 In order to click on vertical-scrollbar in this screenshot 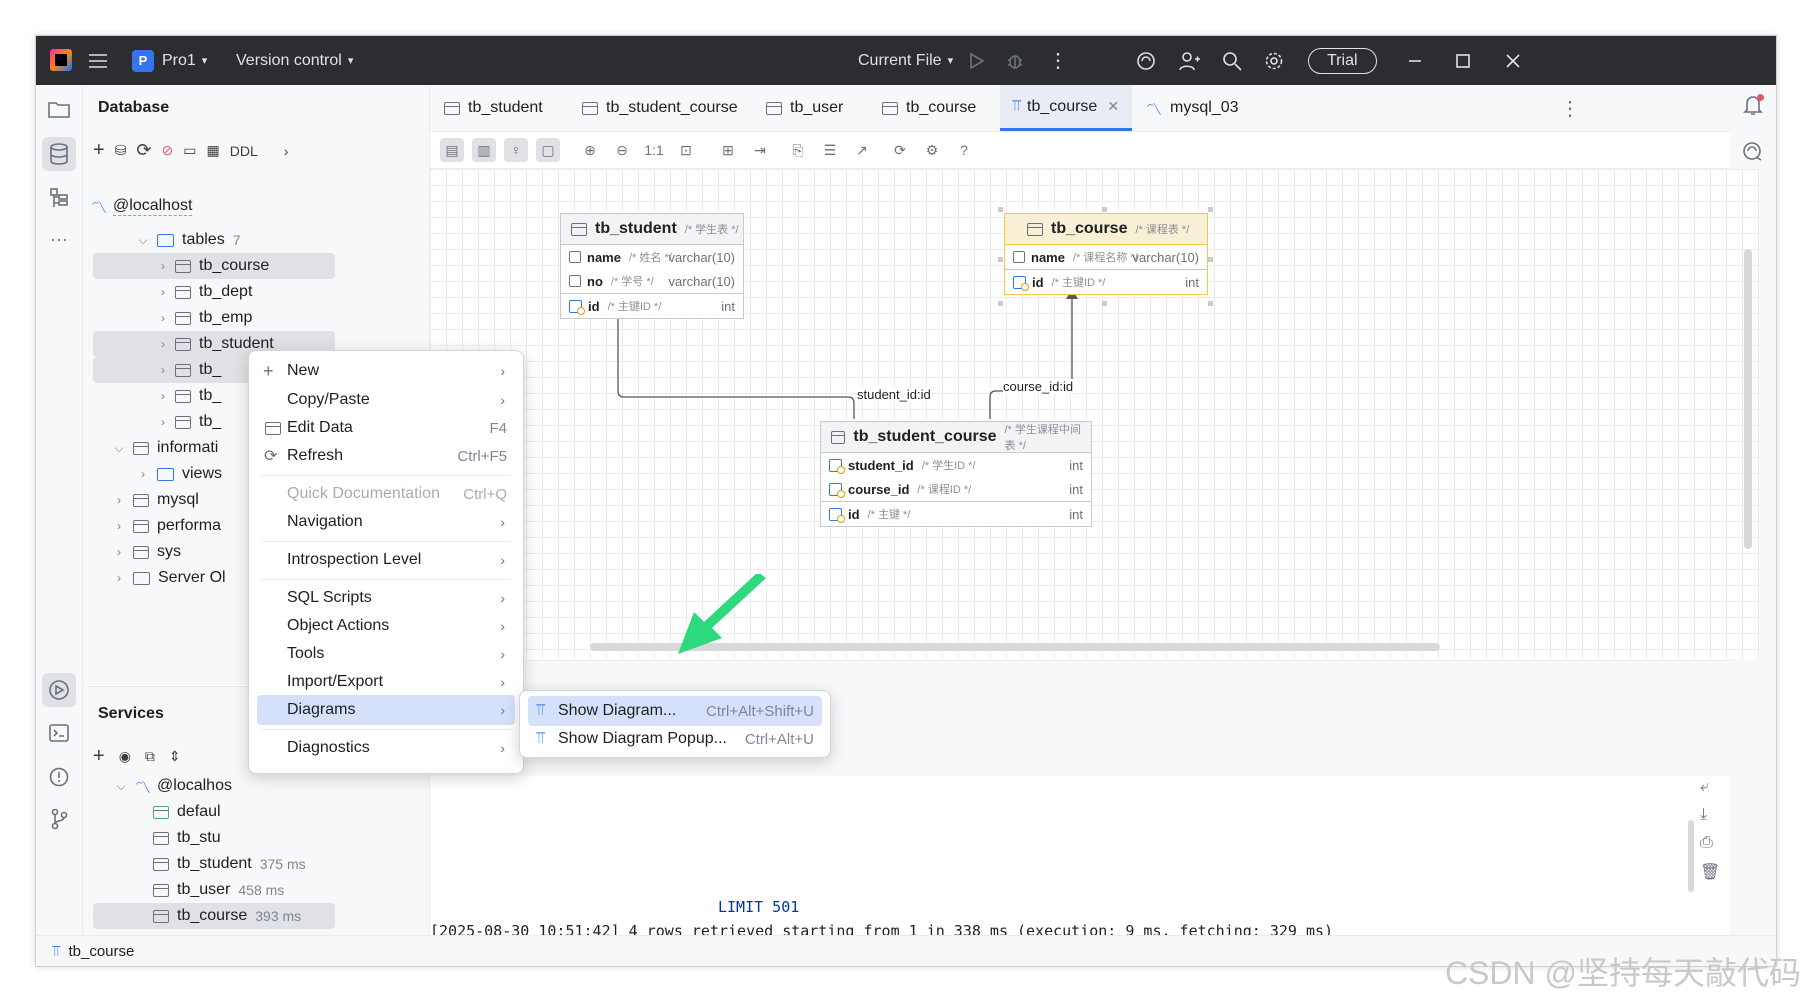, I will do `click(1748, 399)`.